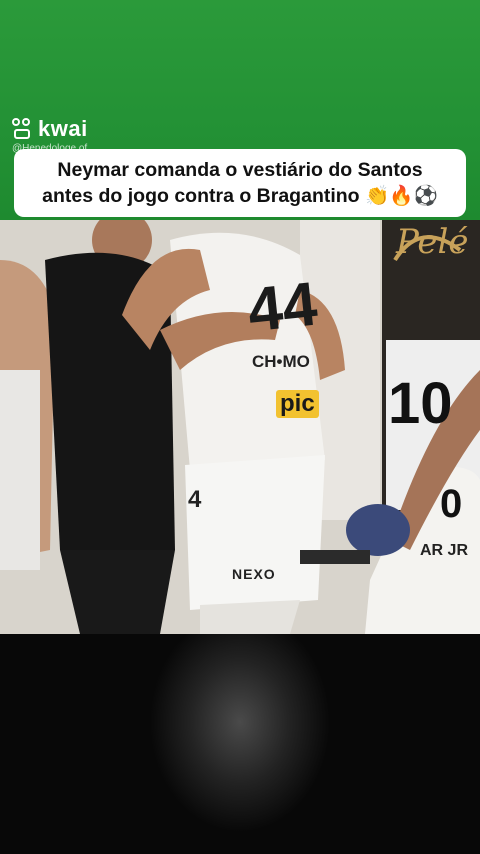 This screenshot has height=854, width=480. Describe the element at coordinates (282, 307) in the screenshot. I see `jersey-back-number: 44` at that location.